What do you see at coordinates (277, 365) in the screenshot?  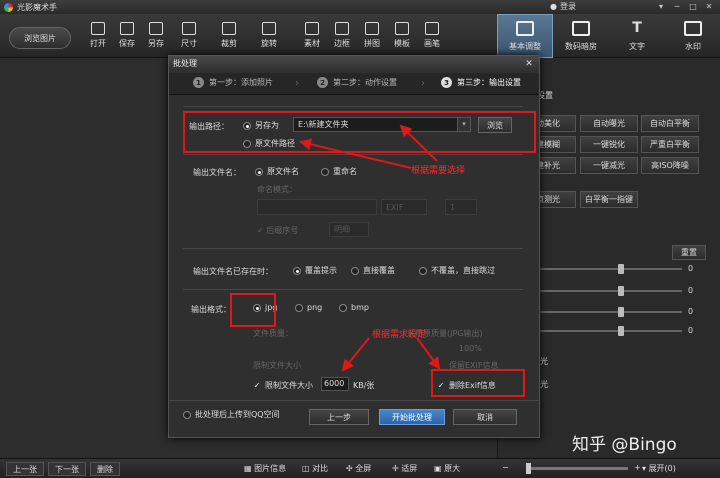 I see `size-limit-hint: 限制文件大小` at bounding box center [277, 365].